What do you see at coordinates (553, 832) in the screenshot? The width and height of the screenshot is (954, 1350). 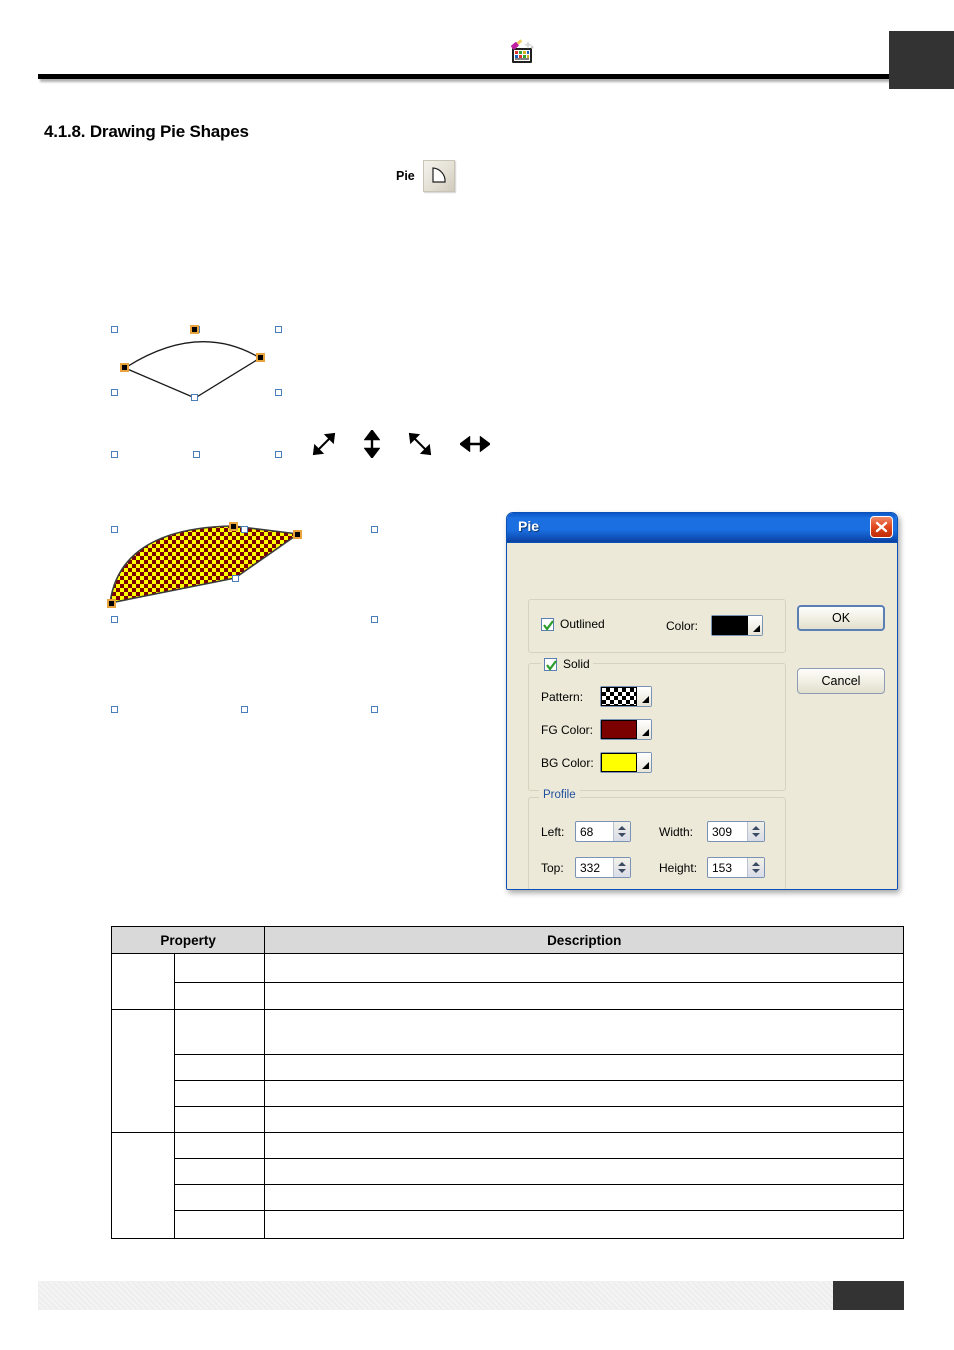 I see `left-label: Left:` at bounding box center [553, 832].